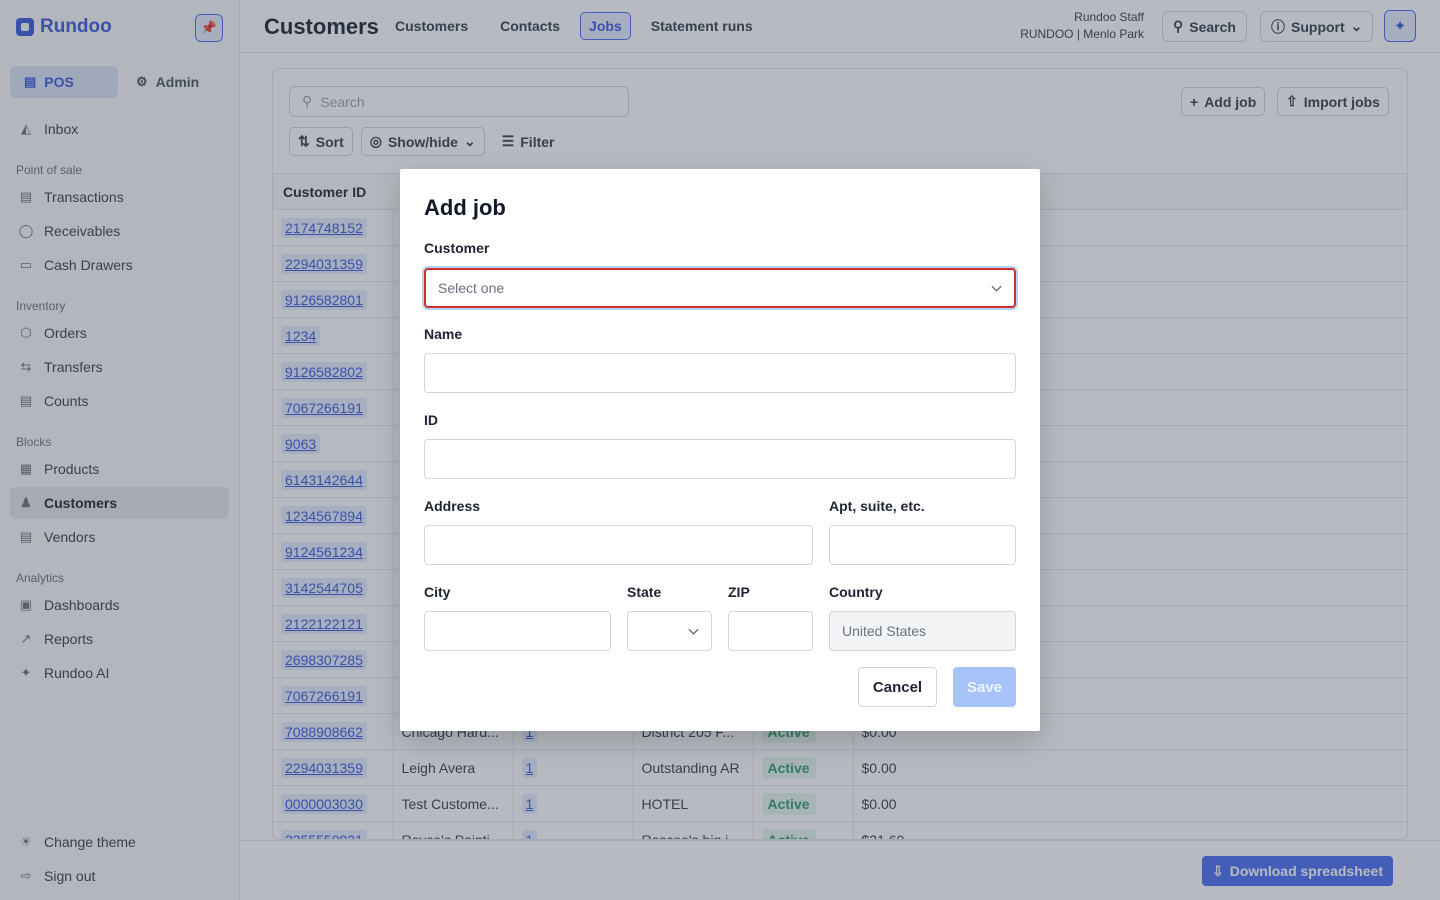 This screenshot has width=1440, height=900. I want to click on customer-label: Customer, so click(457, 248).